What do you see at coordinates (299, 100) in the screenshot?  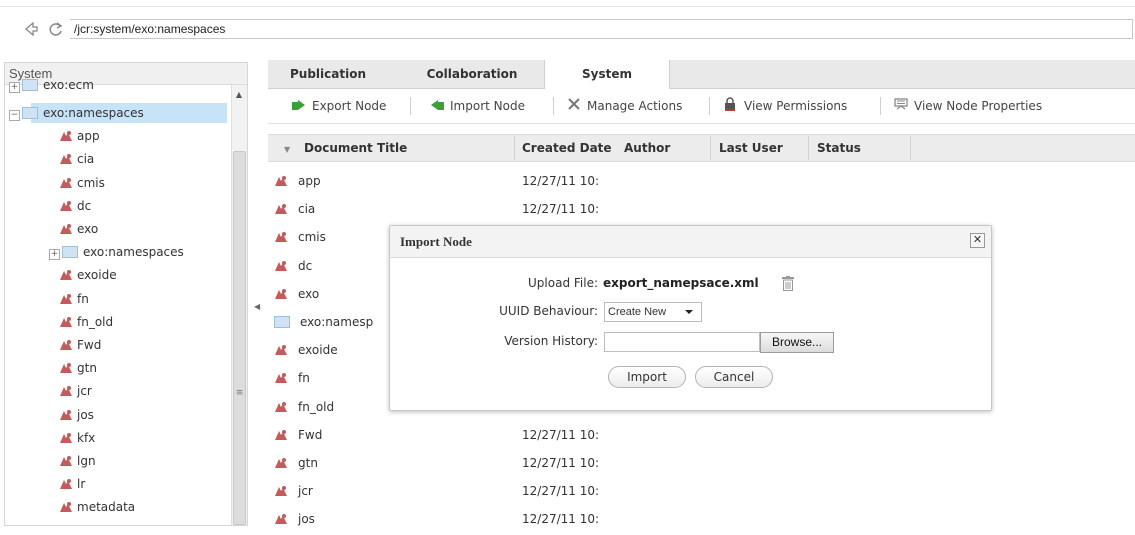 I see `export-icon` at bounding box center [299, 100].